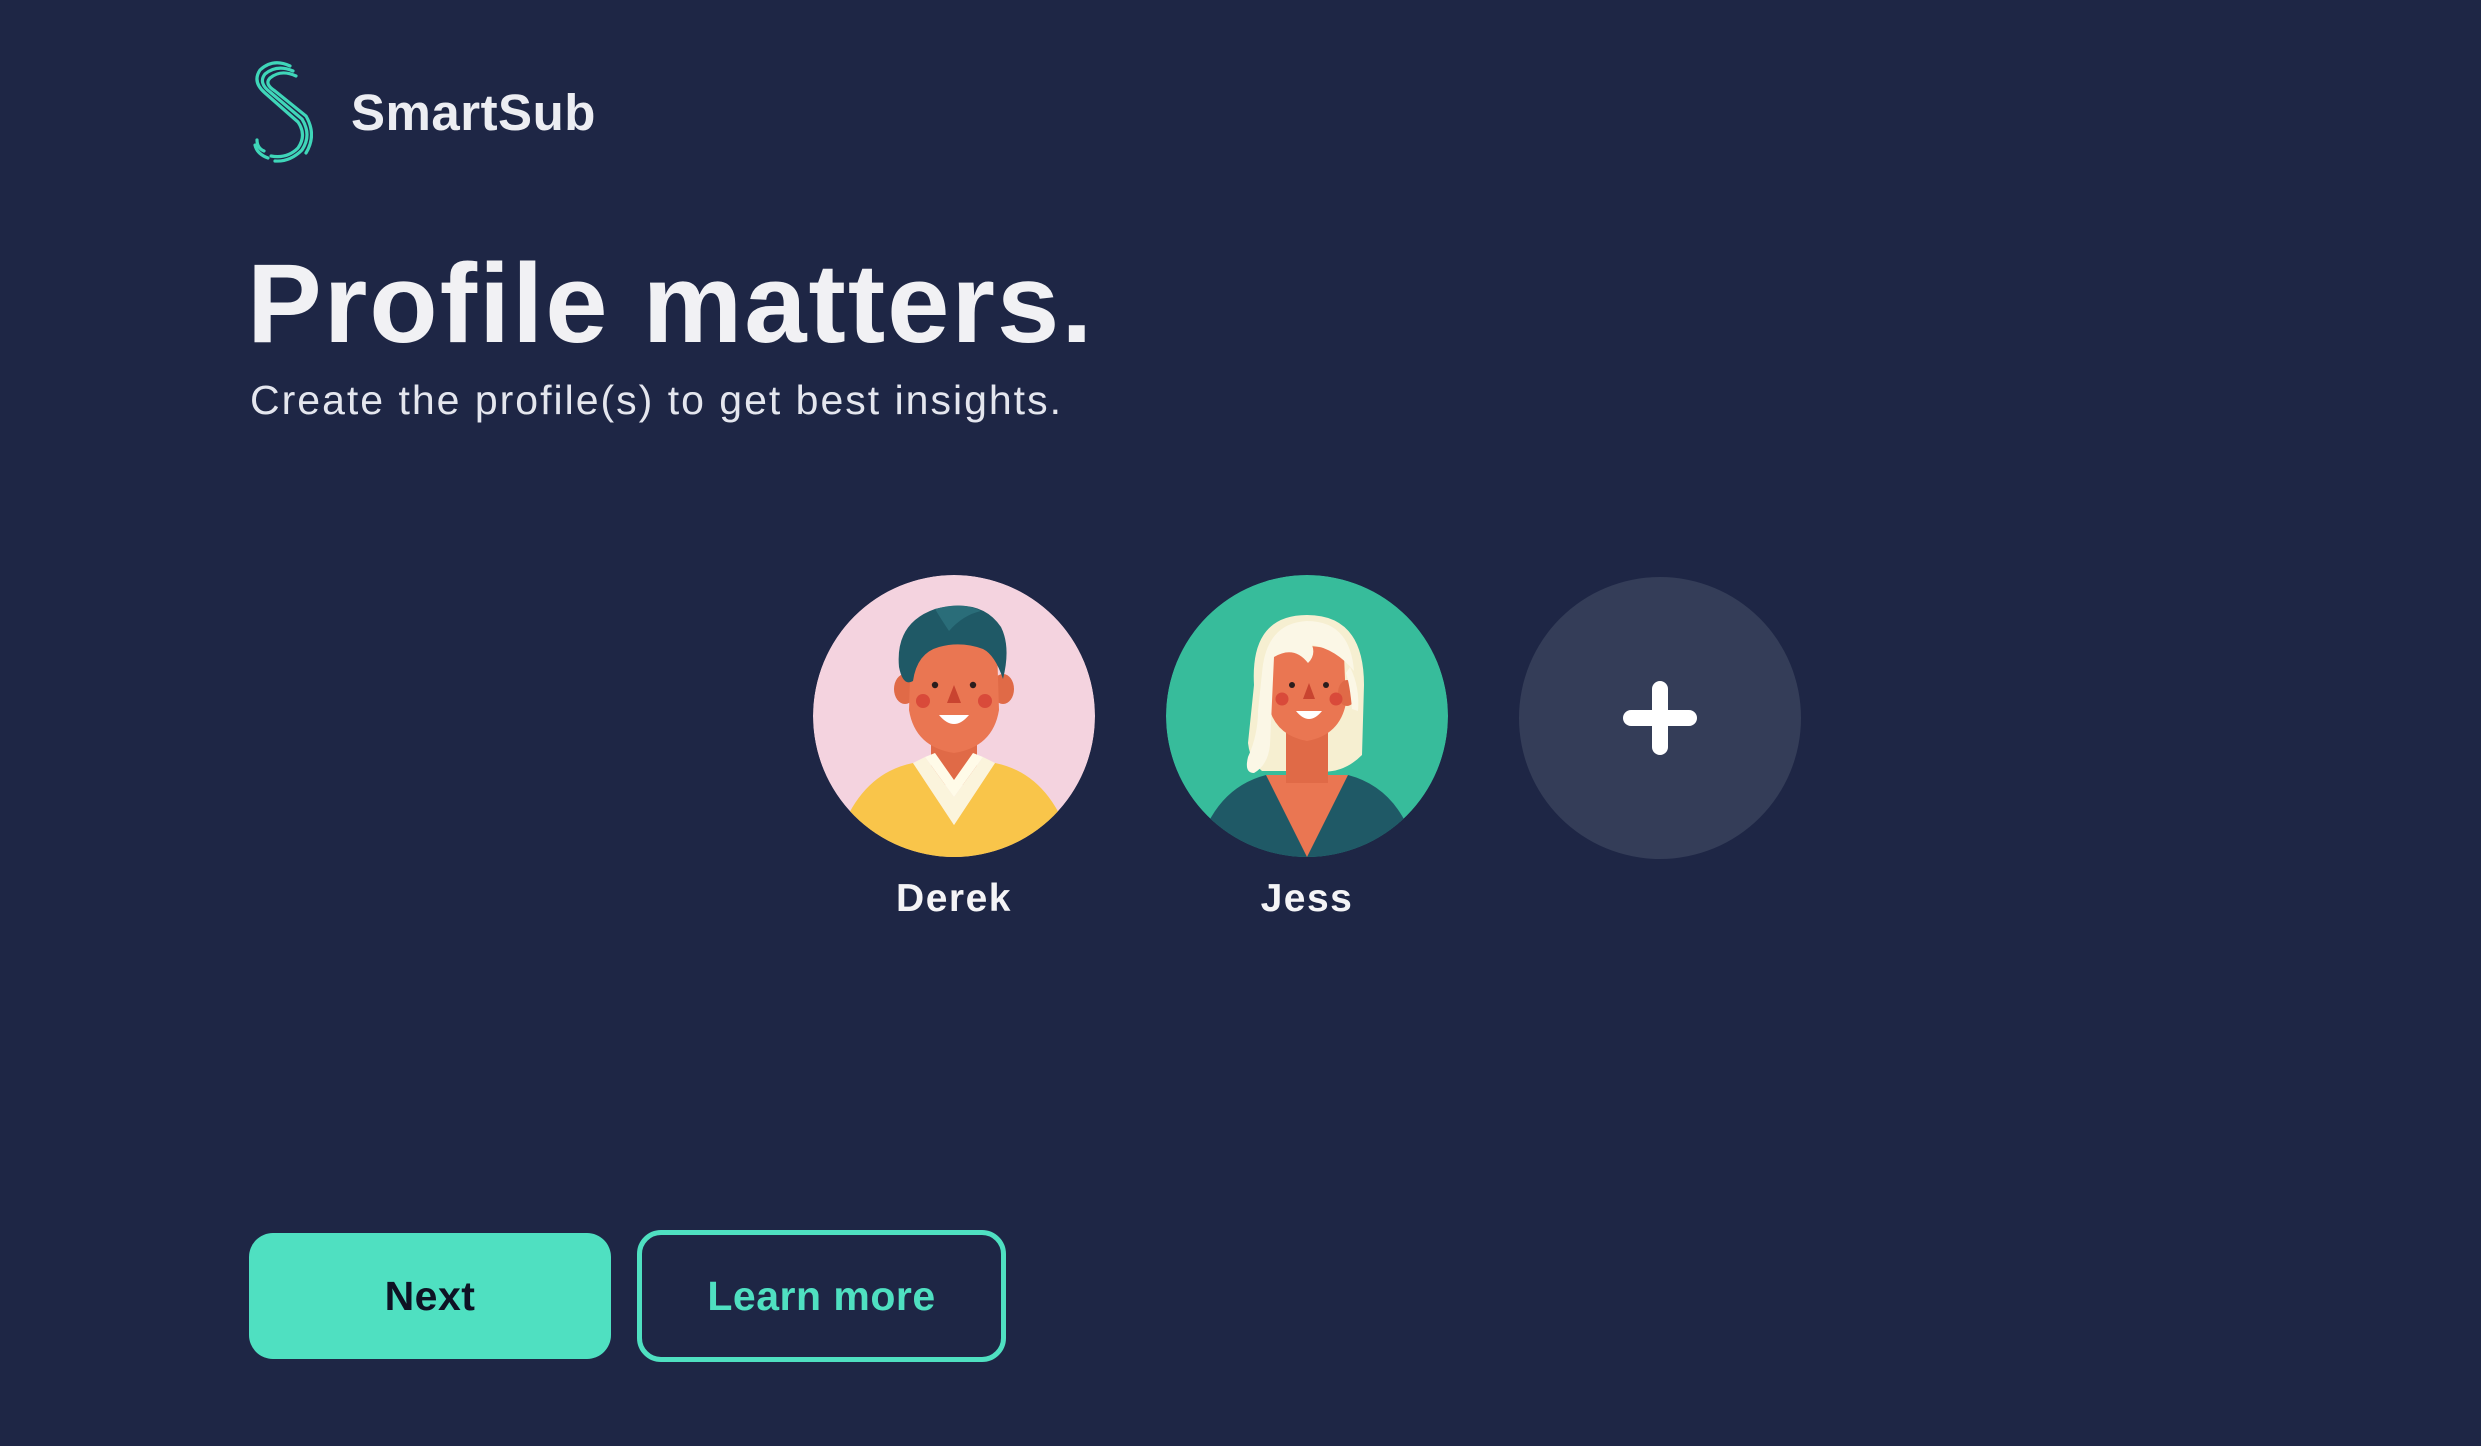 The image size is (2481, 1446). What do you see at coordinates (954, 898) in the screenshot?
I see `profile-name: Derek` at bounding box center [954, 898].